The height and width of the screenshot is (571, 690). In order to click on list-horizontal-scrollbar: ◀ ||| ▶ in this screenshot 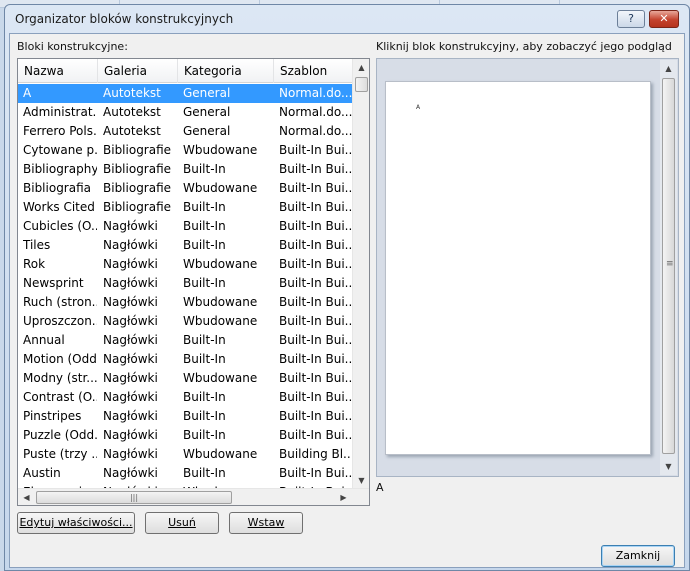, I will do `click(193, 496)`.